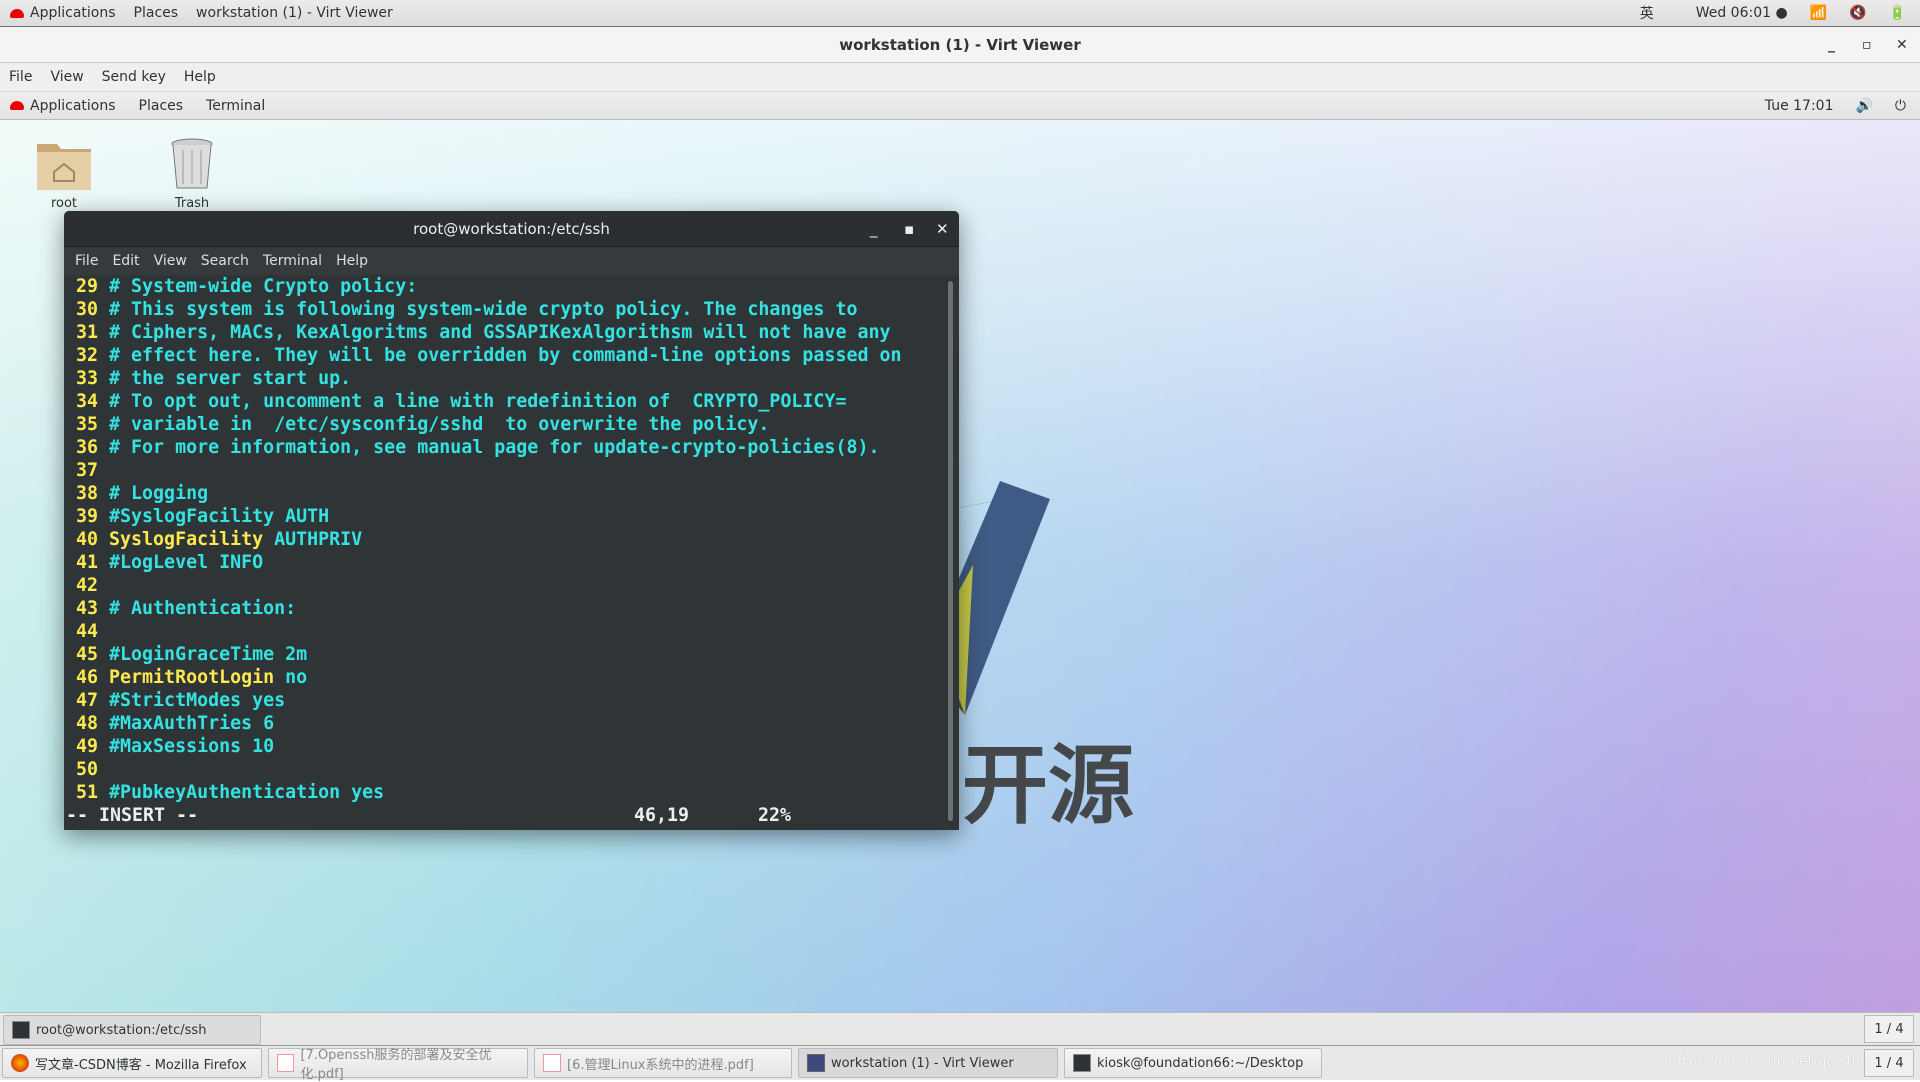 The image size is (1920, 1082). Describe the element at coordinates (510, 516) in the screenshot. I see `vim-line: 39 #SyslogFacility AUTH` at that location.